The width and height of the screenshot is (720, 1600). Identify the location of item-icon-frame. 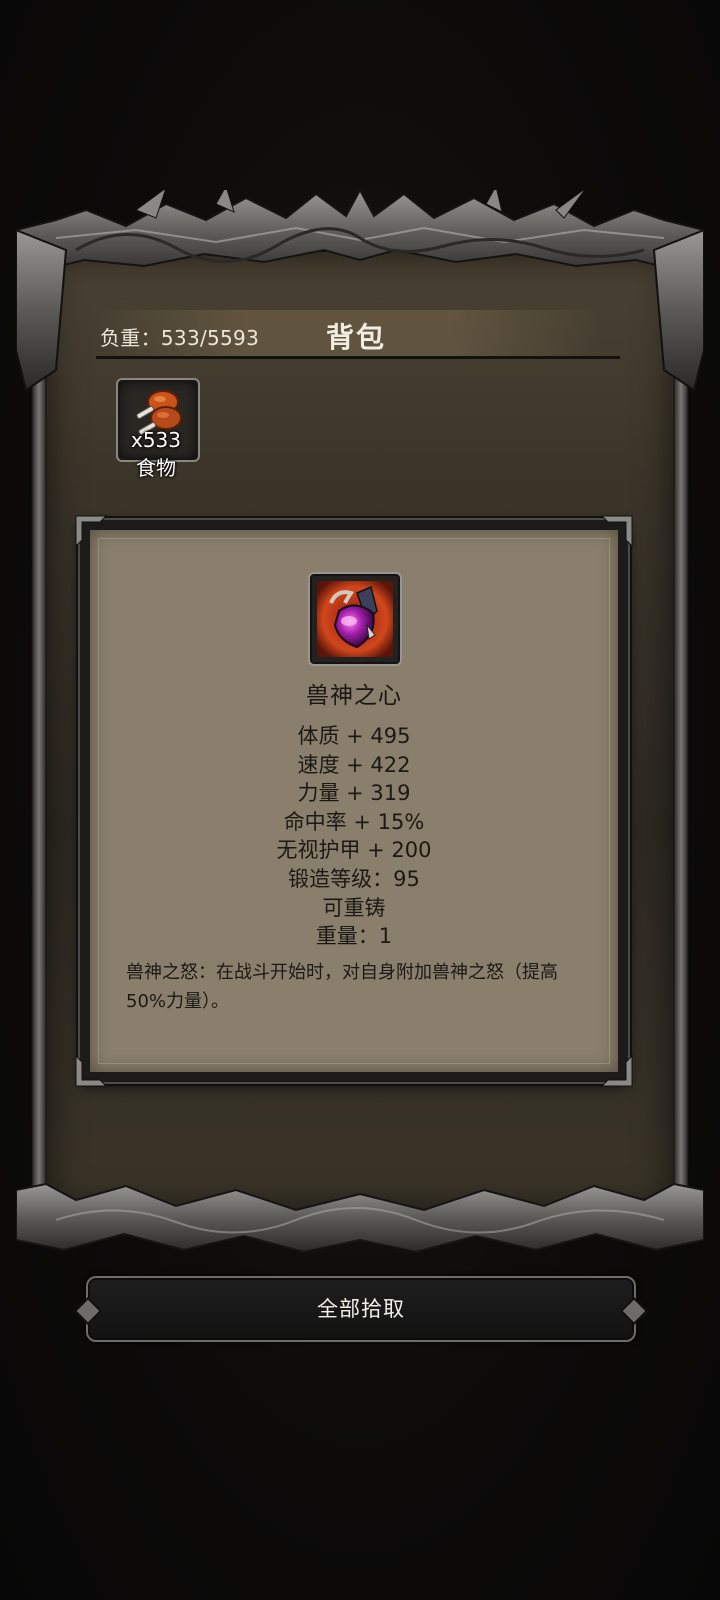
(355, 619).